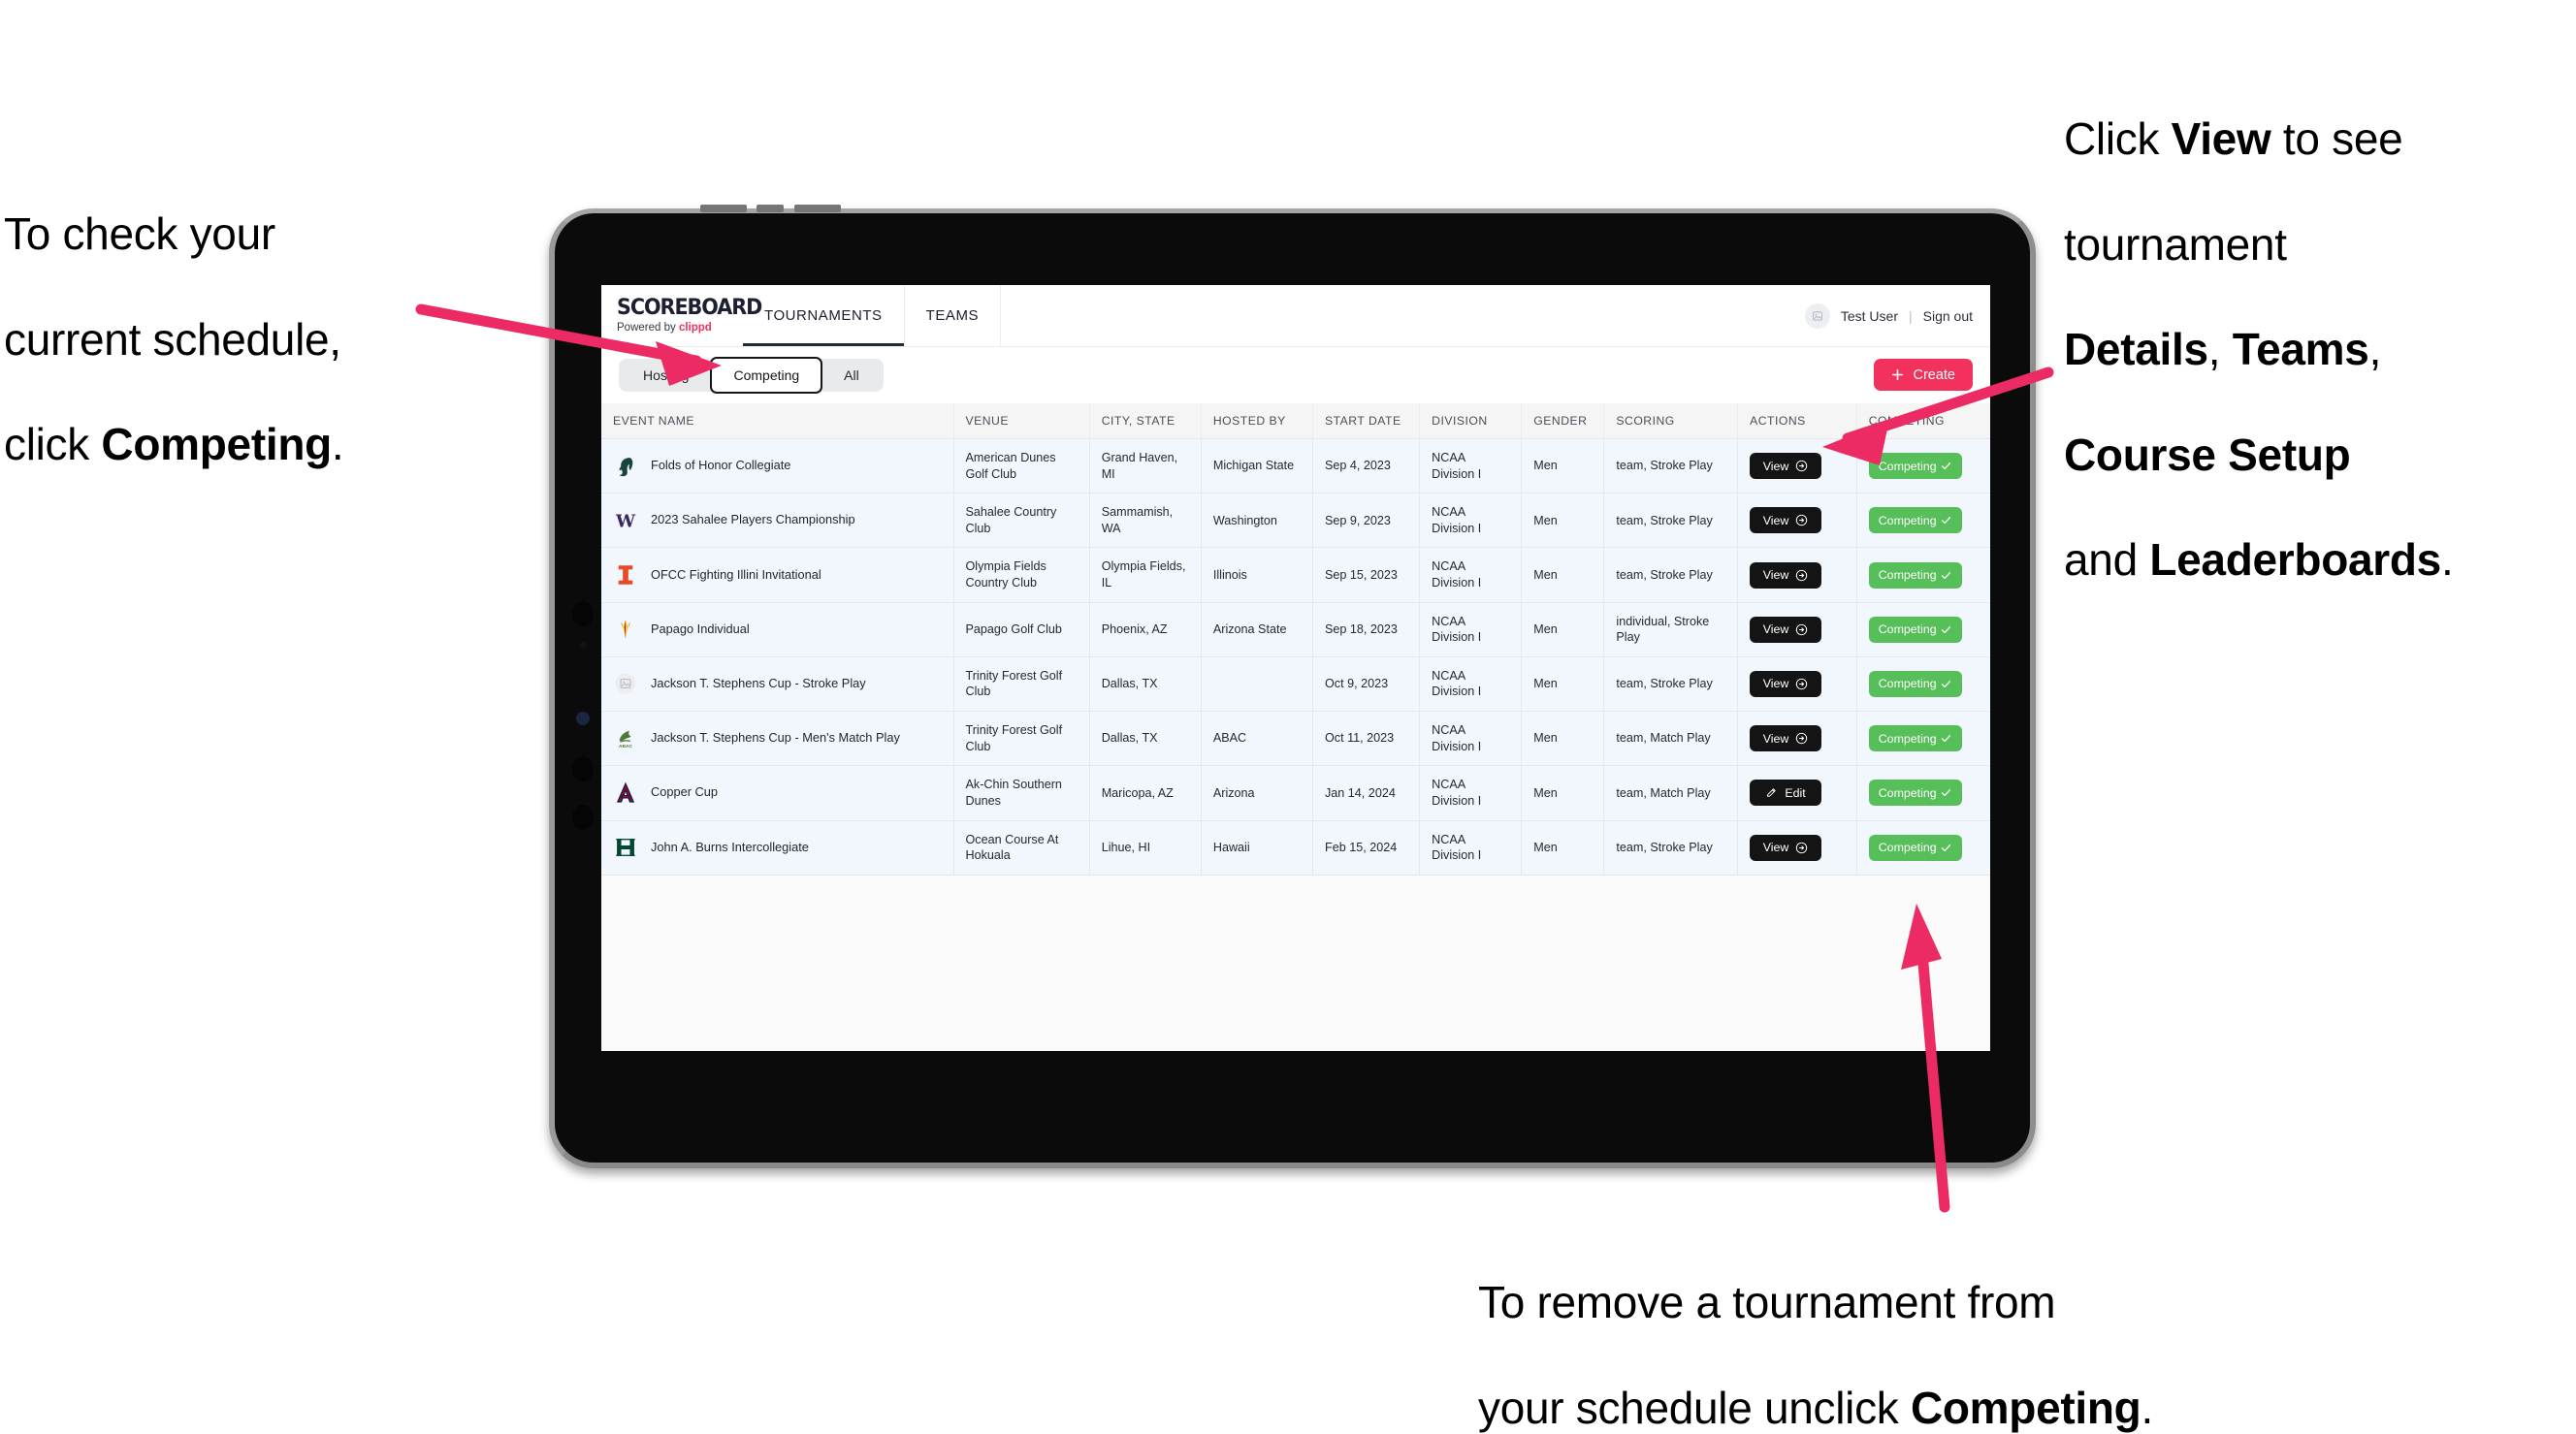 The width and height of the screenshot is (2576, 1434). I want to click on annotation-bottom-line2-bold: Competing, so click(2025, 1407).